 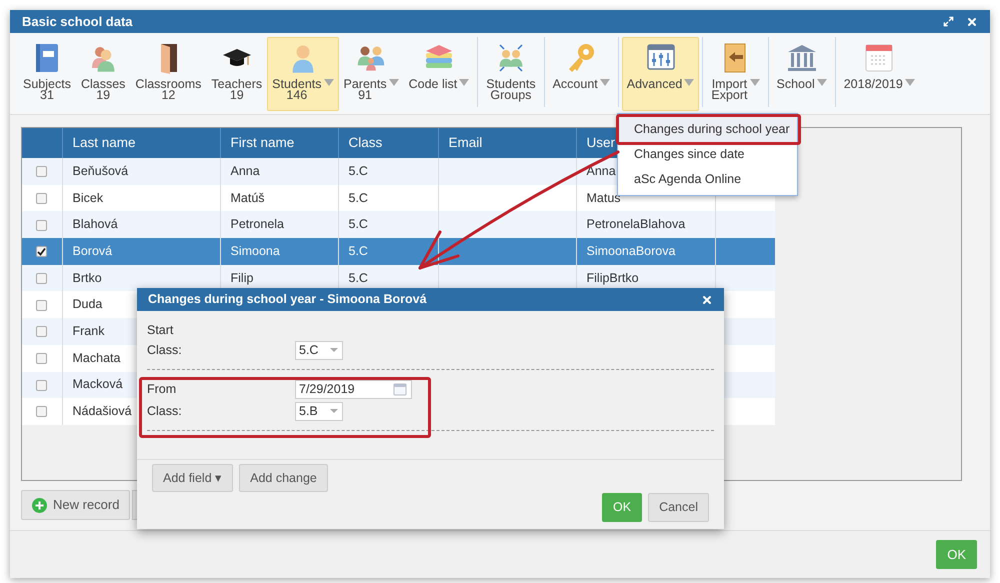 I want to click on field-label: From, so click(x=162, y=389).